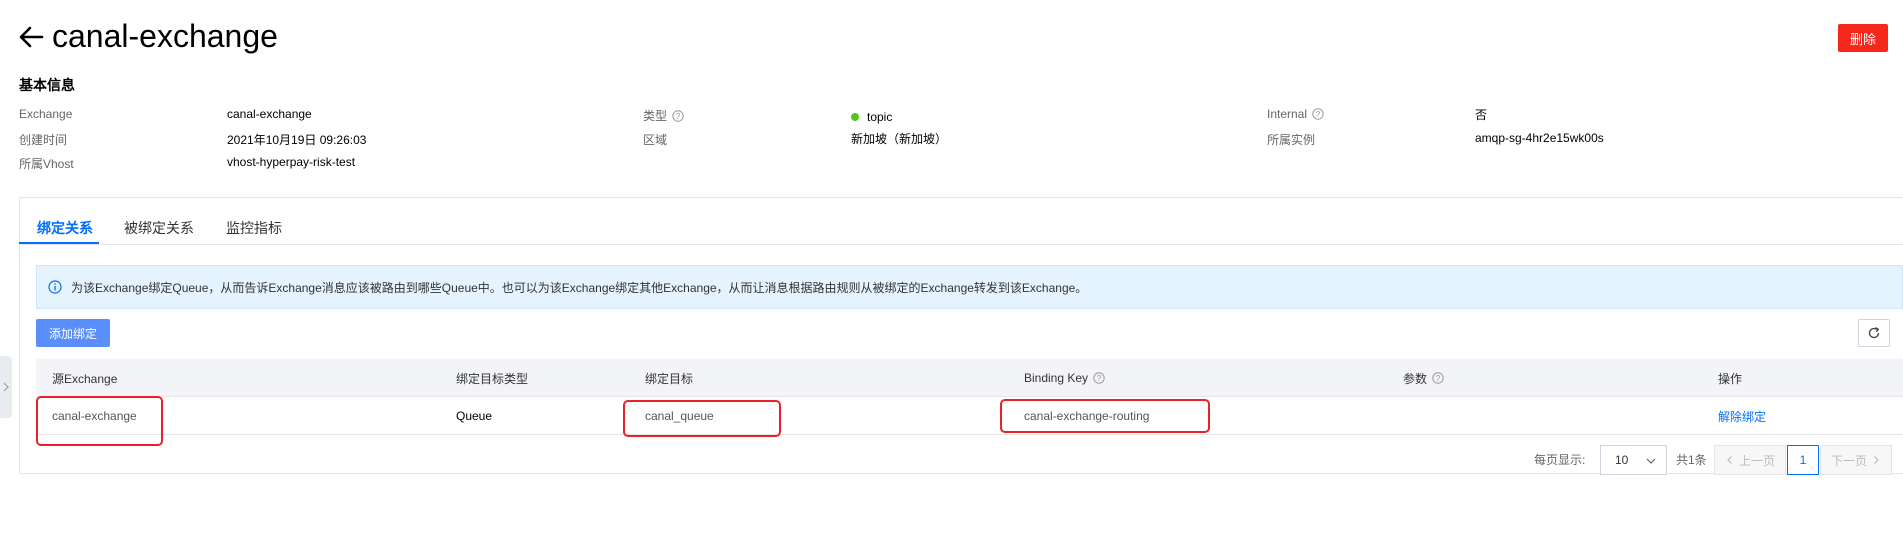 Image resolution: width=1903 pixels, height=545 pixels. What do you see at coordinates (1539, 138) in the screenshot?
I see `instance-value: amqp-sg-4hr2e15wk00s` at bounding box center [1539, 138].